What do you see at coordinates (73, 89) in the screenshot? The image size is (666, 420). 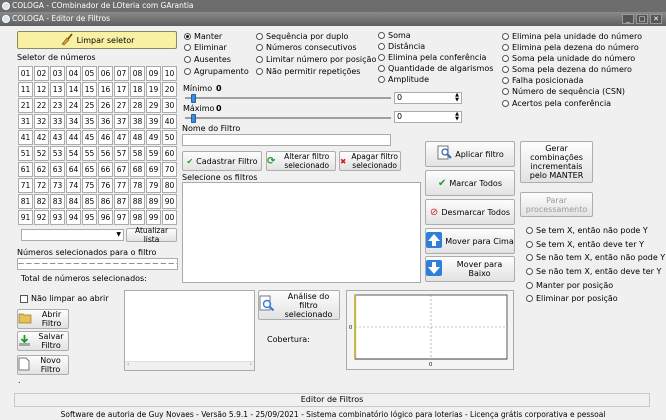 I see `number-cell: 14` at bounding box center [73, 89].